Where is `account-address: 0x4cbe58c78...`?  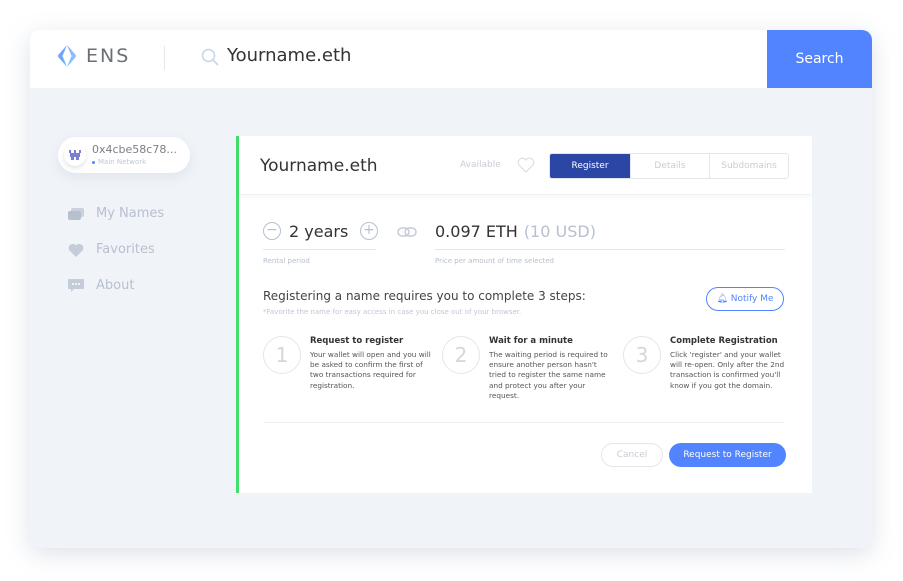 account-address: 0x4cbe58c78... is located at coordinates (134, 149).